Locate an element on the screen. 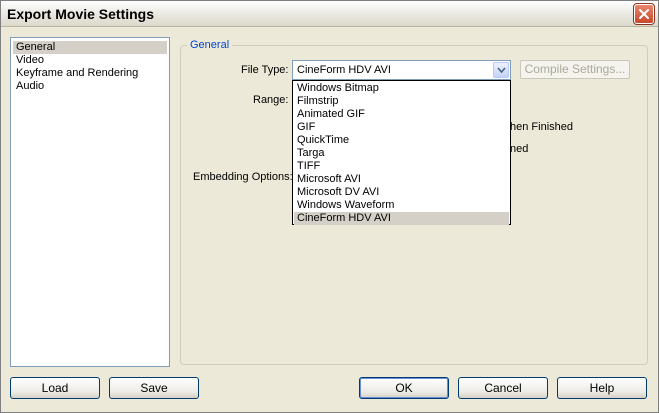 The width and height of the screenshot is (659, 413). category-item-general: General is located at coordinates (90, 47).